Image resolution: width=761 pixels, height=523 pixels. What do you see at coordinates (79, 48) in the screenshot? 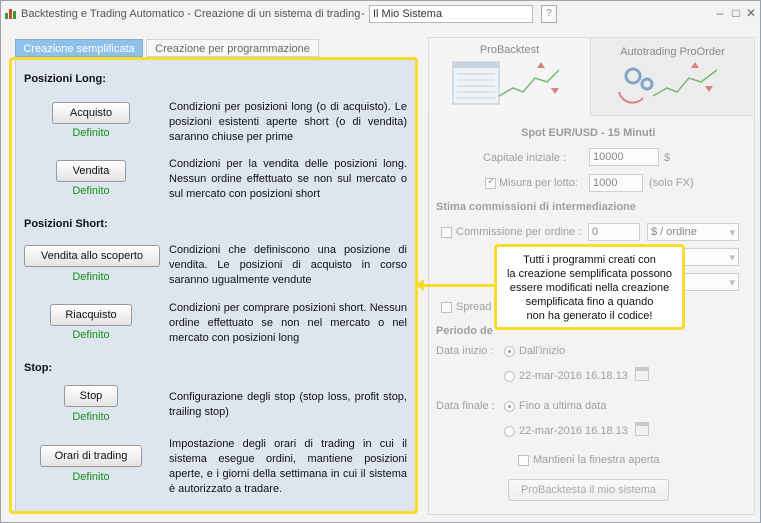
I see `tab-creazione-semplificata: Creazione semplificata` at bounding box center [79, 48].